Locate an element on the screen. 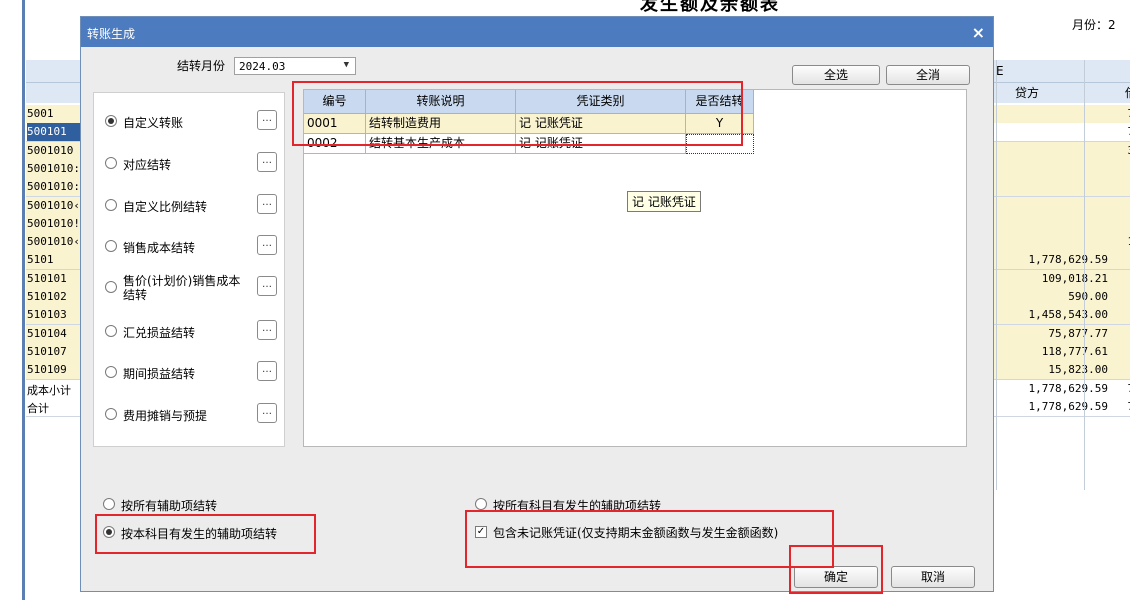  left-edge-strip is located at coordinates (12, 300).